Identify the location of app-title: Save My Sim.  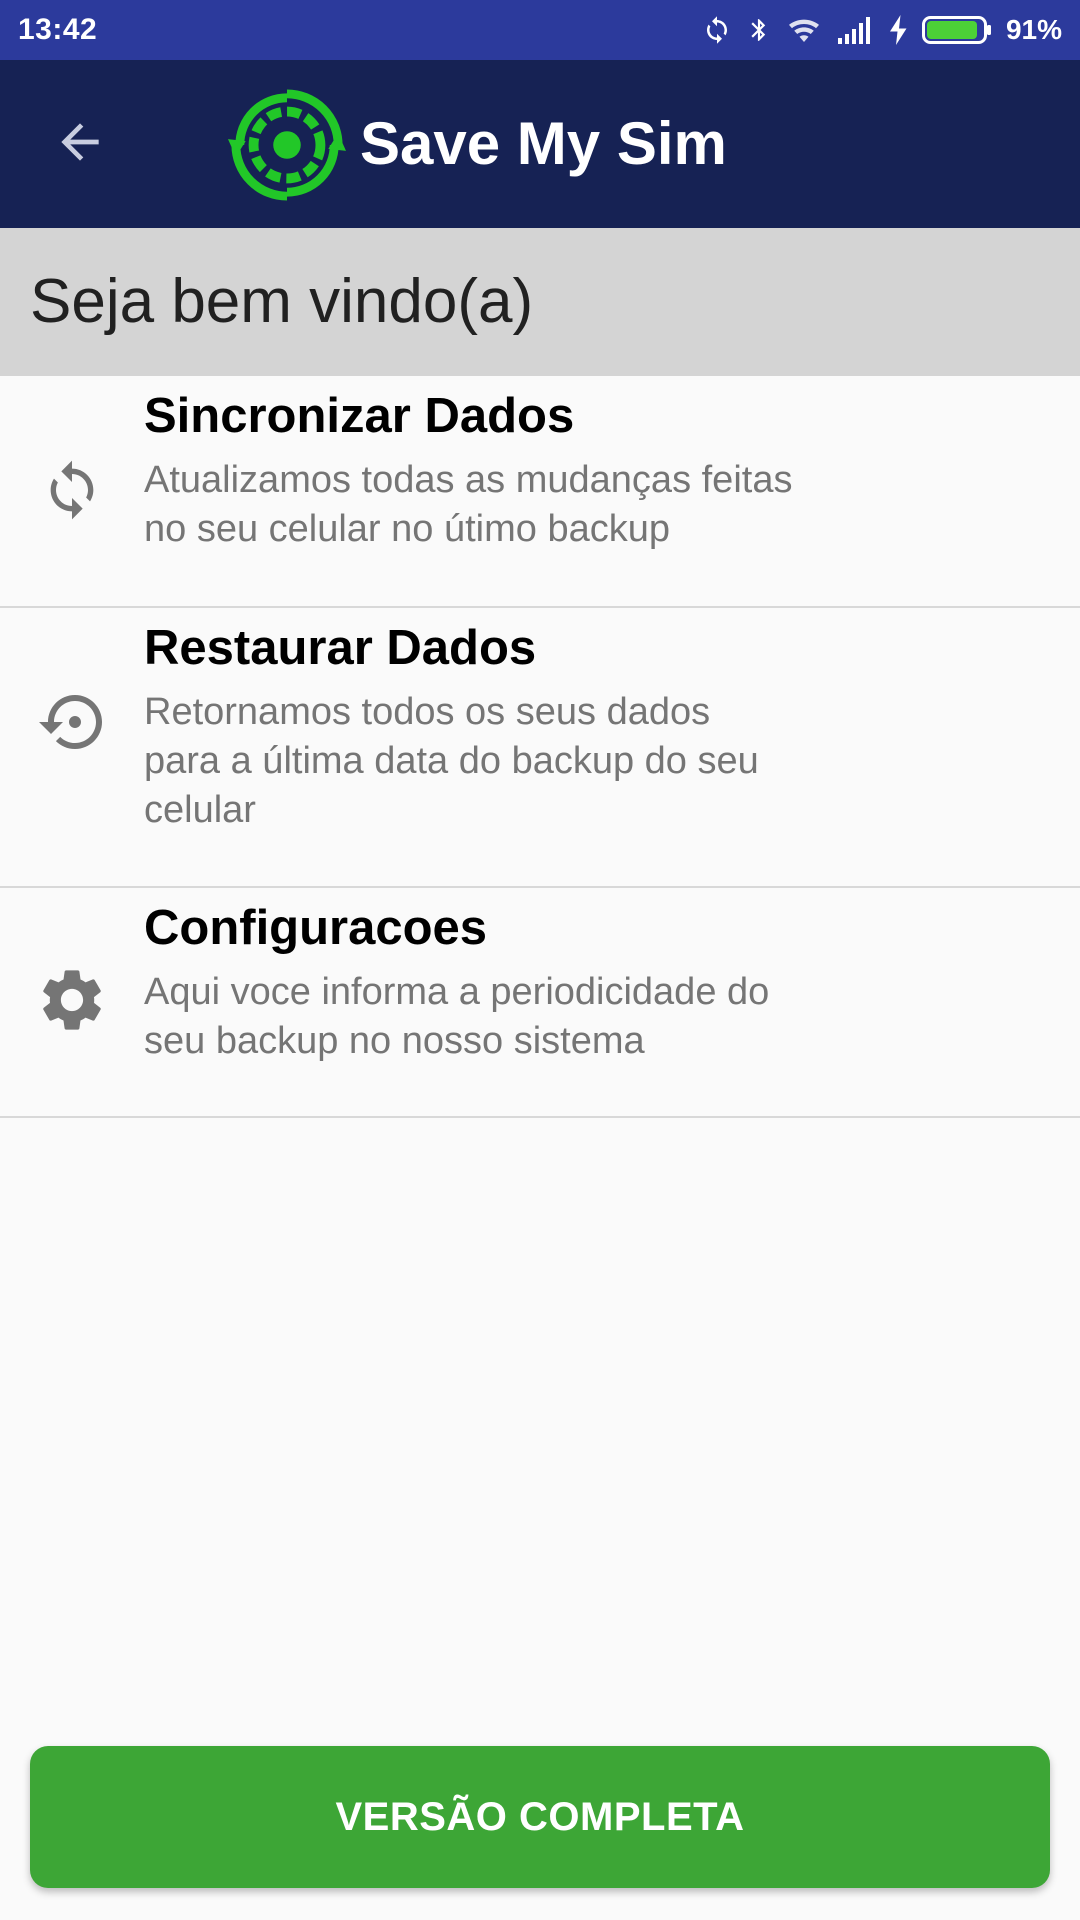
(543, 143).